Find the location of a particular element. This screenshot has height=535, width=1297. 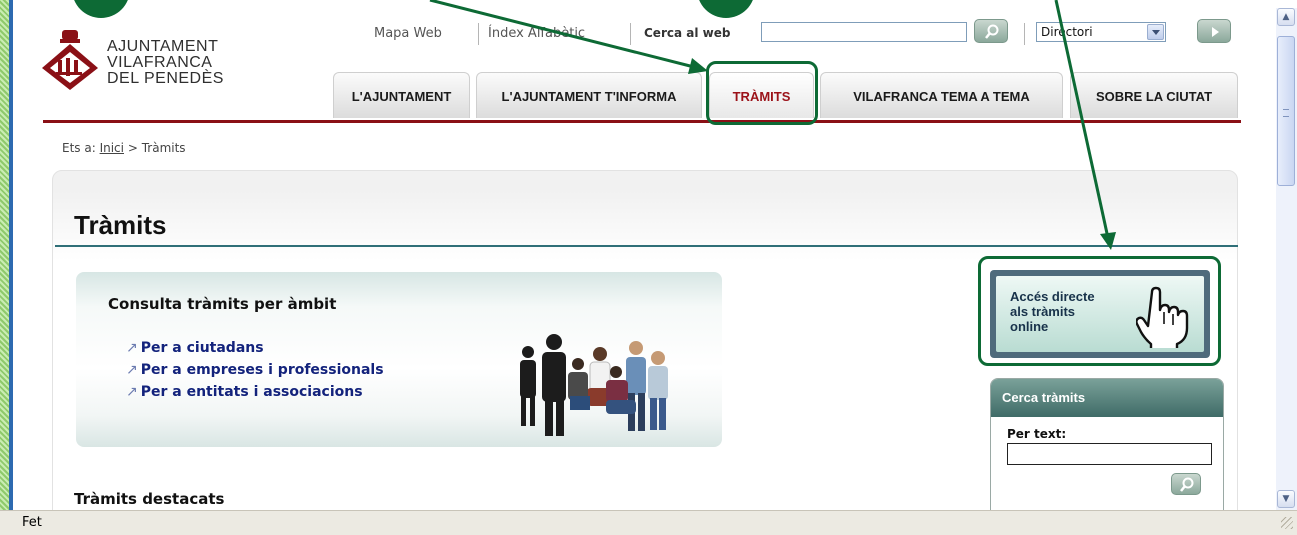

arrow-to-tramits-tab is located at coordinates (564, 35).